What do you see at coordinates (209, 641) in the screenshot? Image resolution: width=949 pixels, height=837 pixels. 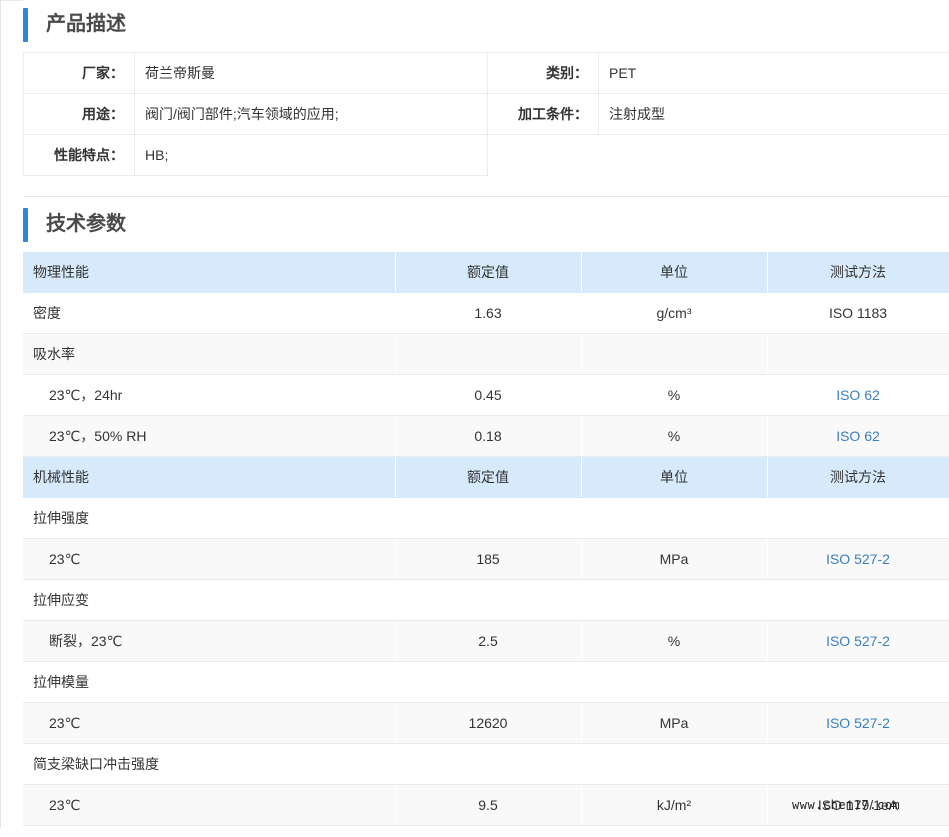 I see `property-name: 断裂，23℃` at bounding box center [209, 641].